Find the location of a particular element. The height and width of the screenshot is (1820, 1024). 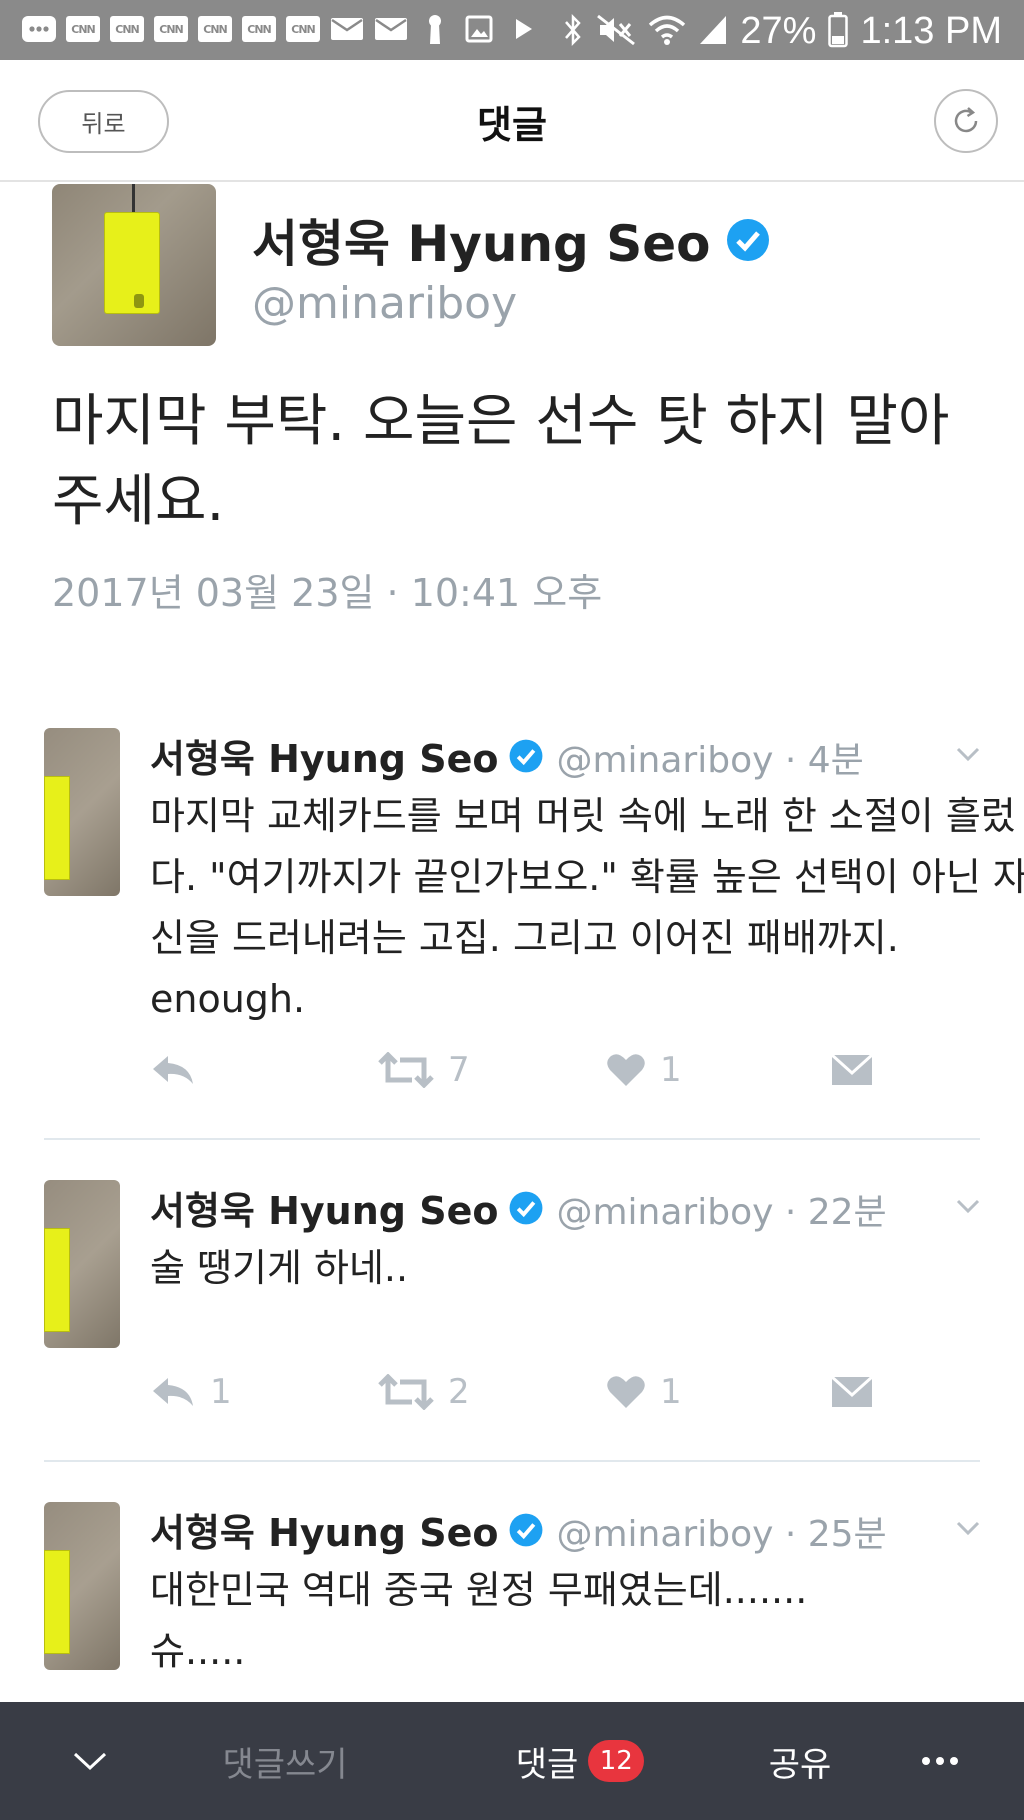

page-title: 댓글 is located at coordinates (512, 125).